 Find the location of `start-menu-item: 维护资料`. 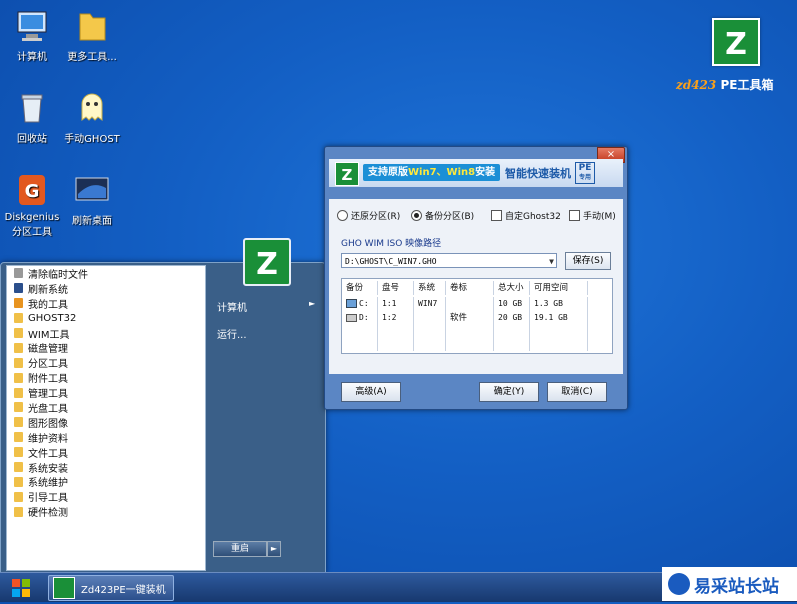

start-menu-item: 维护资料 is located at coordinates (106, 437).